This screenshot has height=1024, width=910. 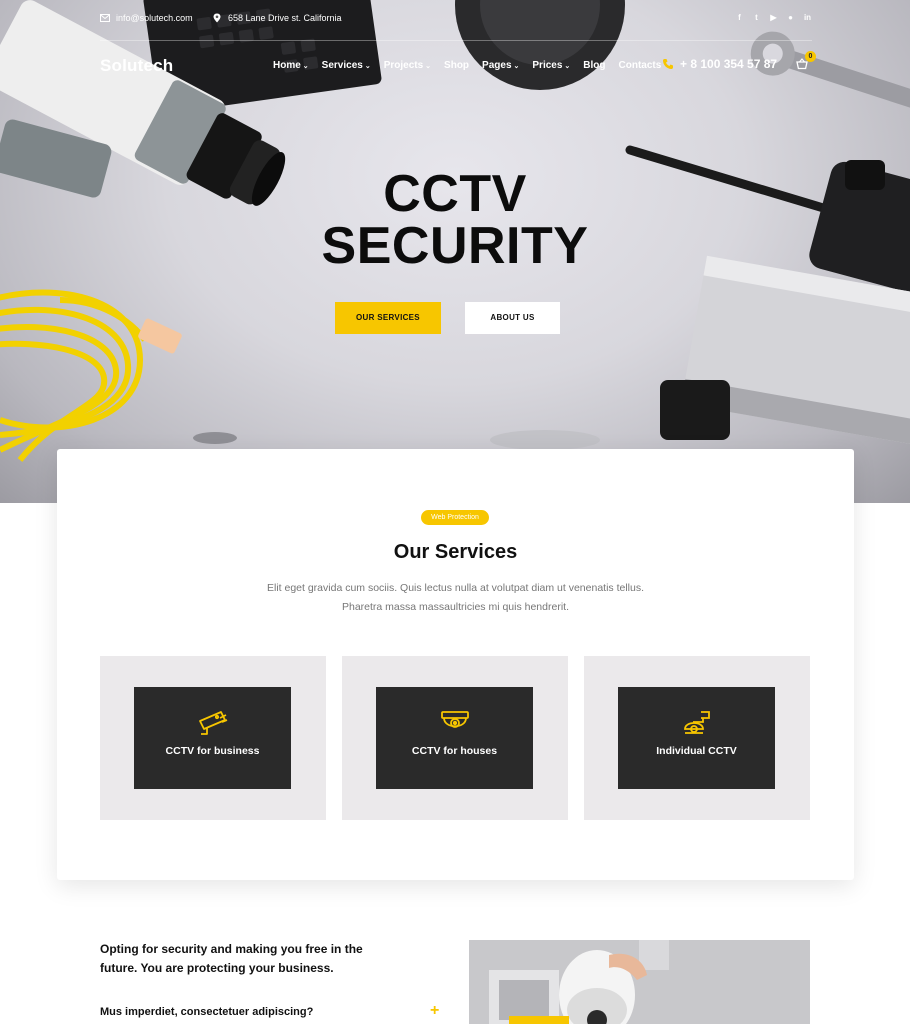 I want to click on social-links: f t ▶ ● in, so click(x=773, y=17).